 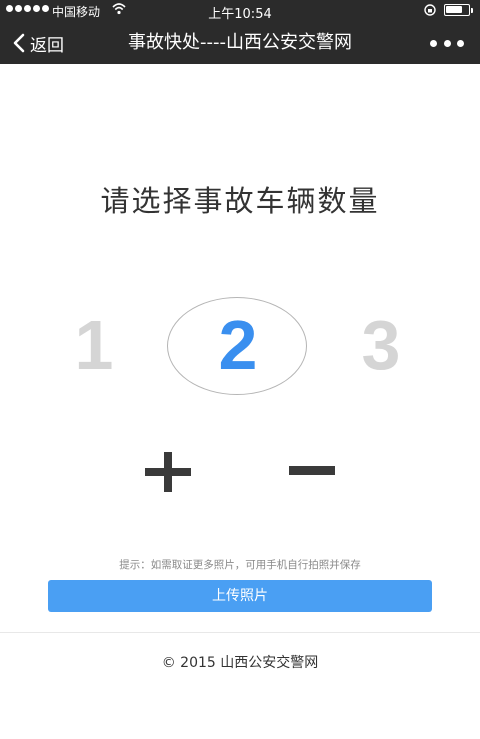 What do you see at coordinates (238, 345) in the screenshot?
I see `vehicle-count-option-2-selected: 2` at bounding box center [238, 345].